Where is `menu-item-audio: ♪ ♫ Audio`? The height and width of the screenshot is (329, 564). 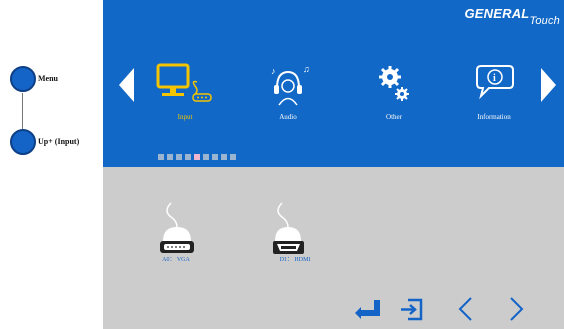 menu-item-audio: ♪ ♫ Audio is located at coordinates (288, 93).